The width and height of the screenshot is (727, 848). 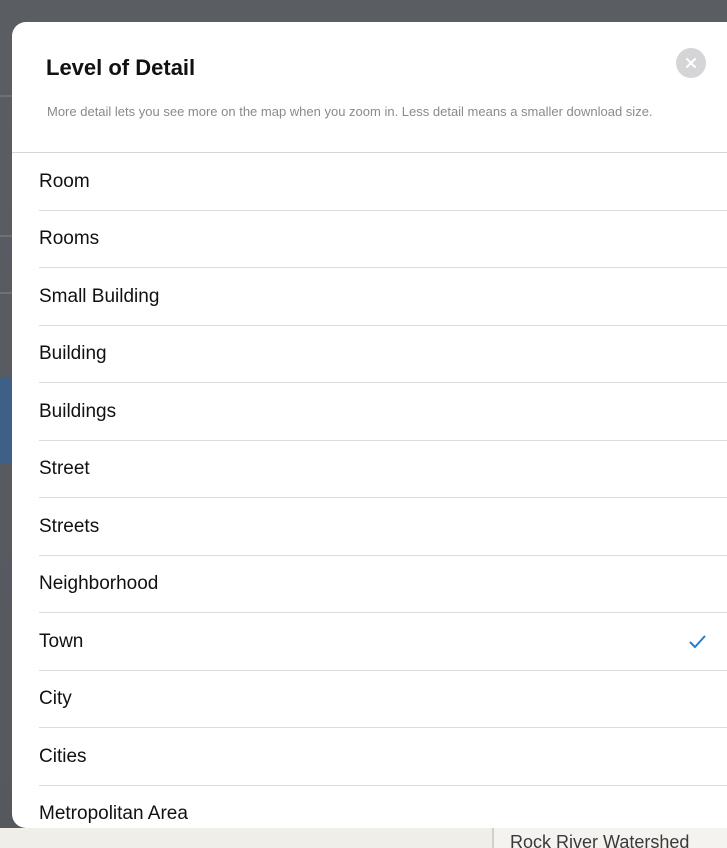 I want to click on detail-option-label: Cities, so click(x=63, y=756).